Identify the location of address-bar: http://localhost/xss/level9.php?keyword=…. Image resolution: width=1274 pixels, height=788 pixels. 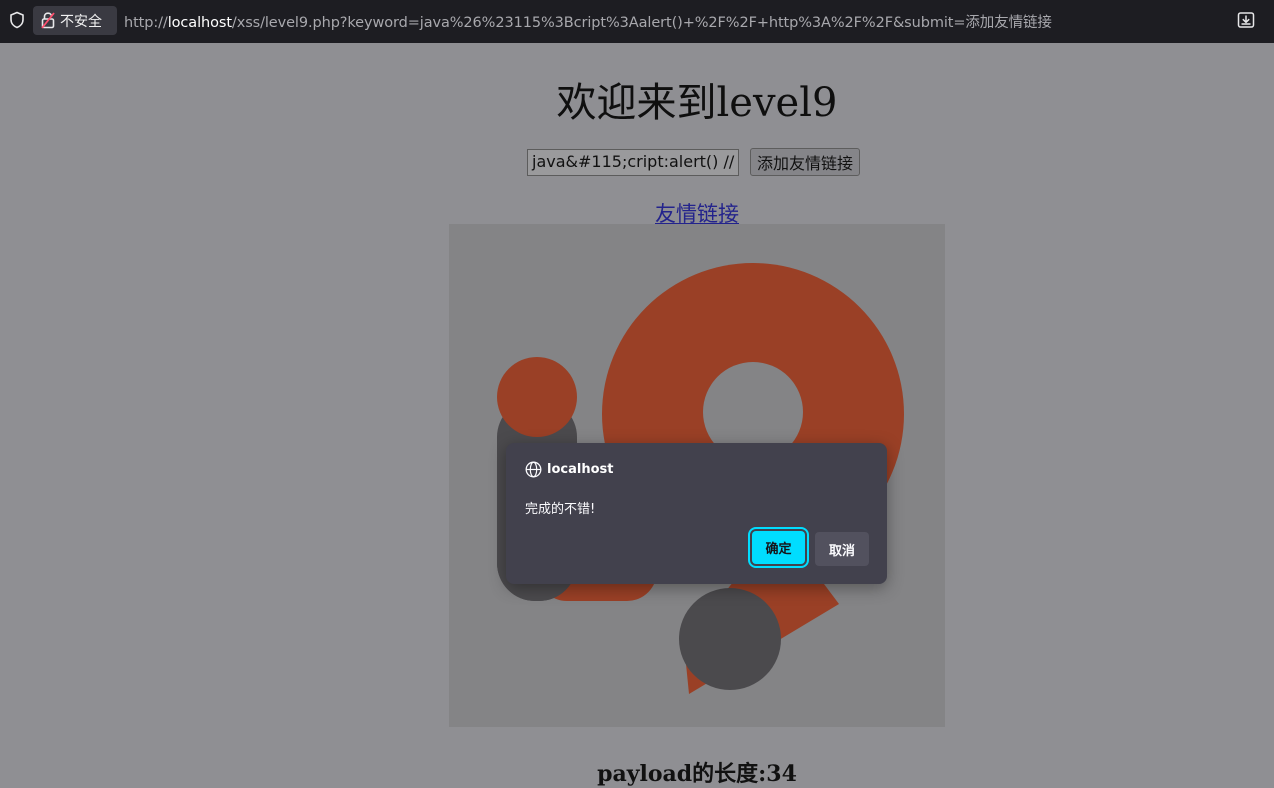
(588, 21).